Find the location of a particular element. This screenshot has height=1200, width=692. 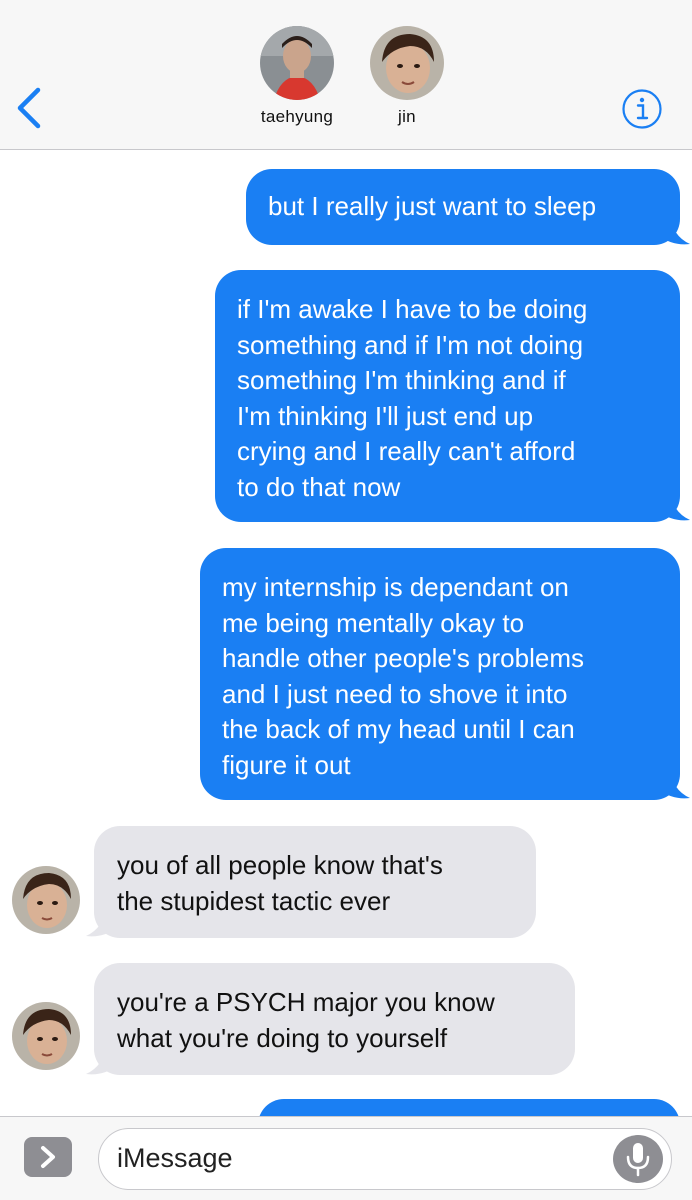

info-icon is located at coordinates (642, 109).